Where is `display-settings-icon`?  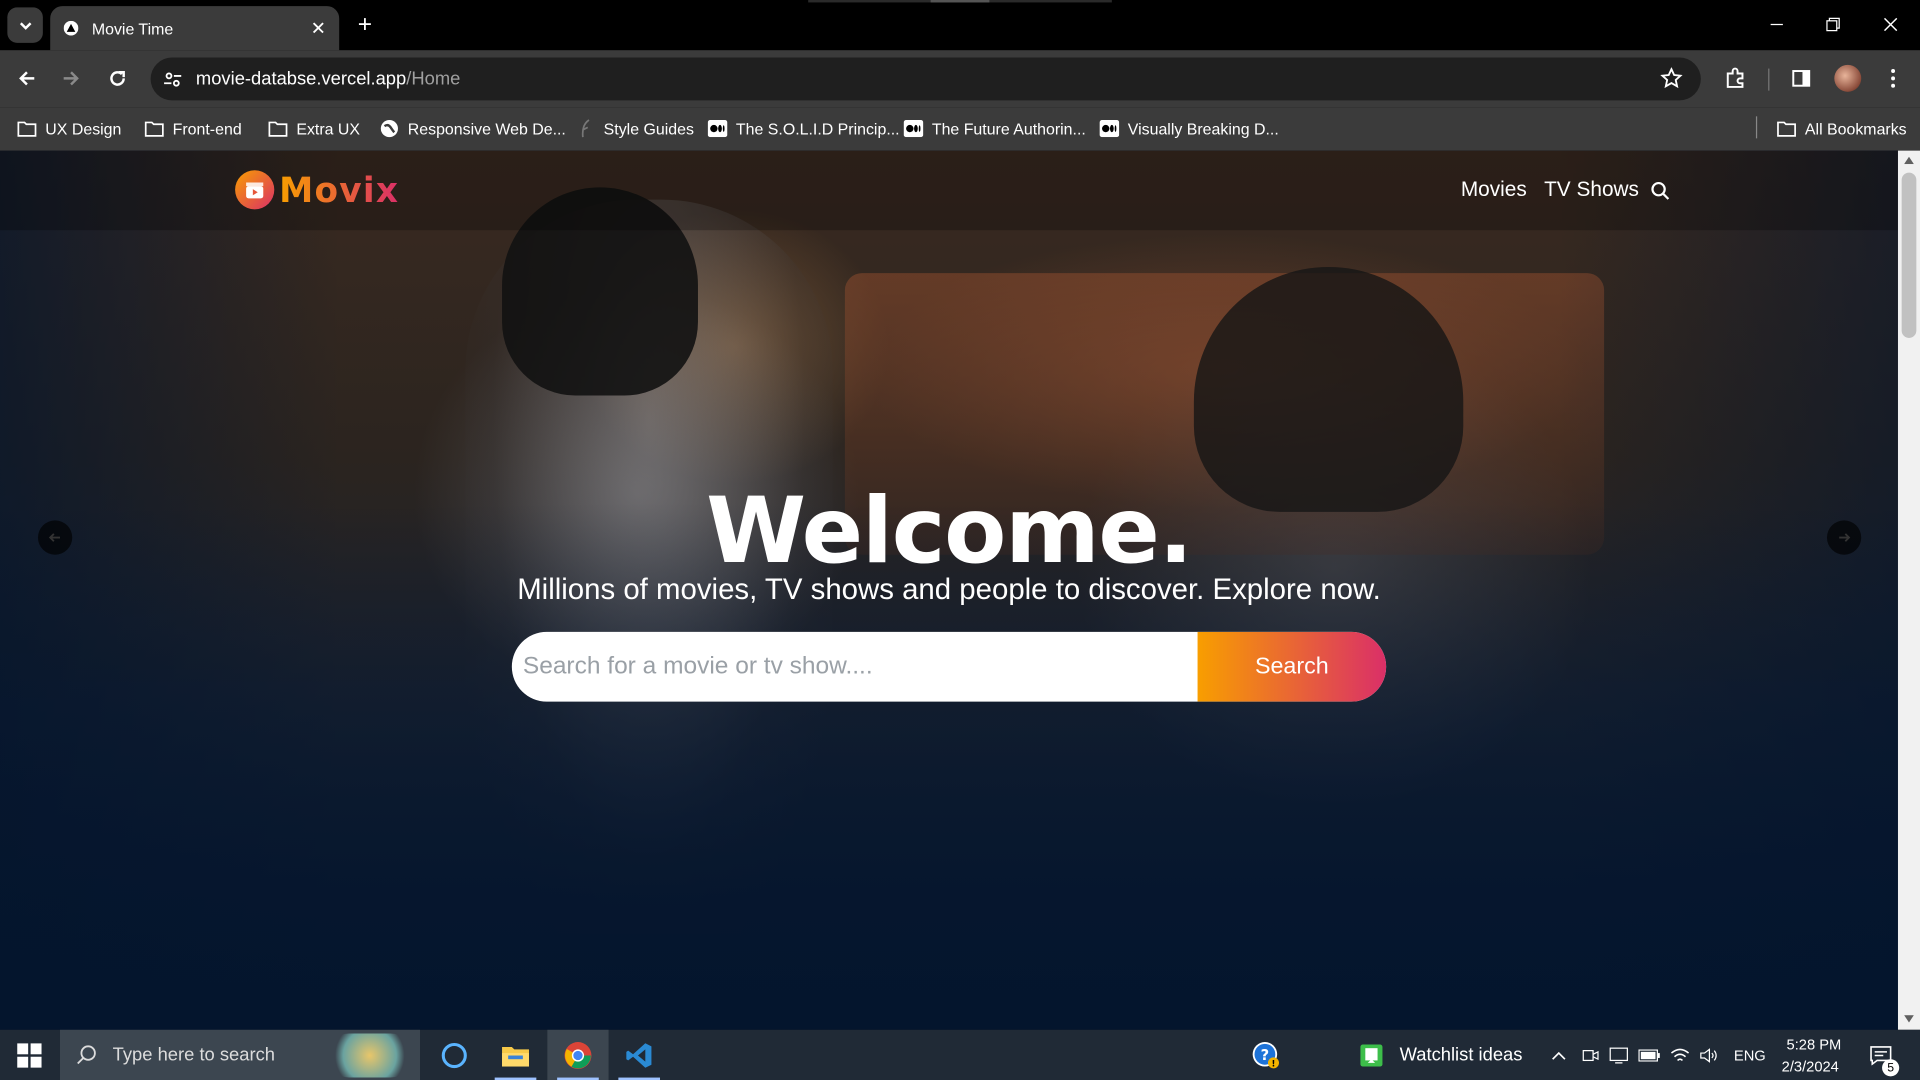 display-settings-icon is located at coordinates (1618, 1055).